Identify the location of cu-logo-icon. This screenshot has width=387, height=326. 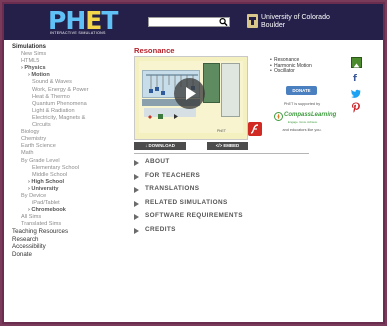
(252, 21).